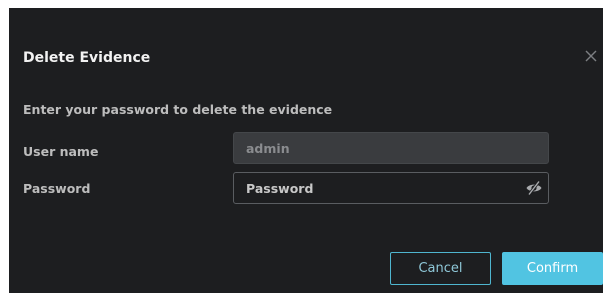  What do you see at coordinates (440, 268) in the screenshot?
I see `cancel-button: Cancel` at bounding box center [440, 268].